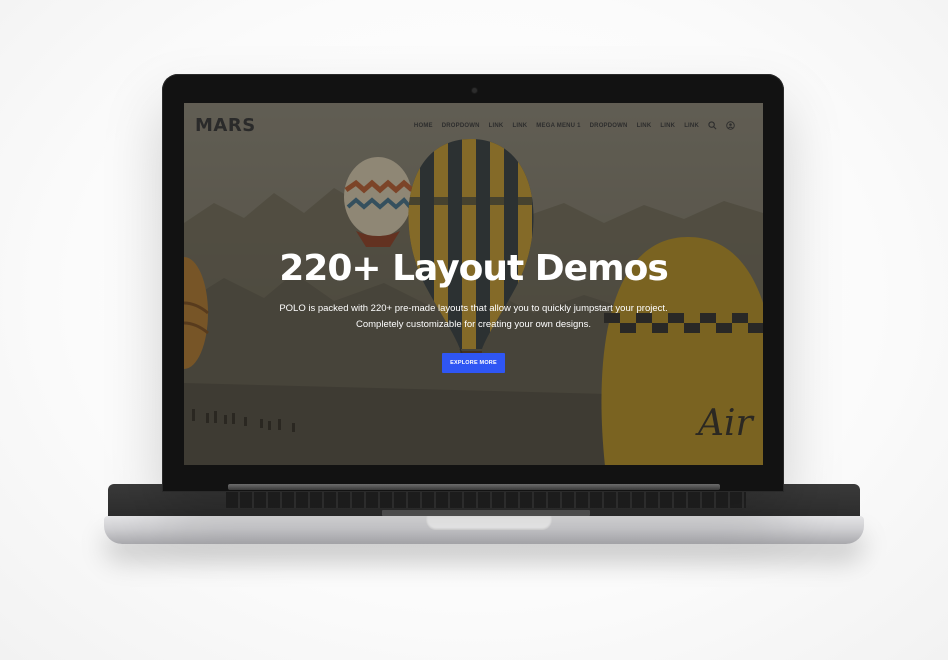  I want to click on nav-item-link-5: LINK, so click(691, 126).